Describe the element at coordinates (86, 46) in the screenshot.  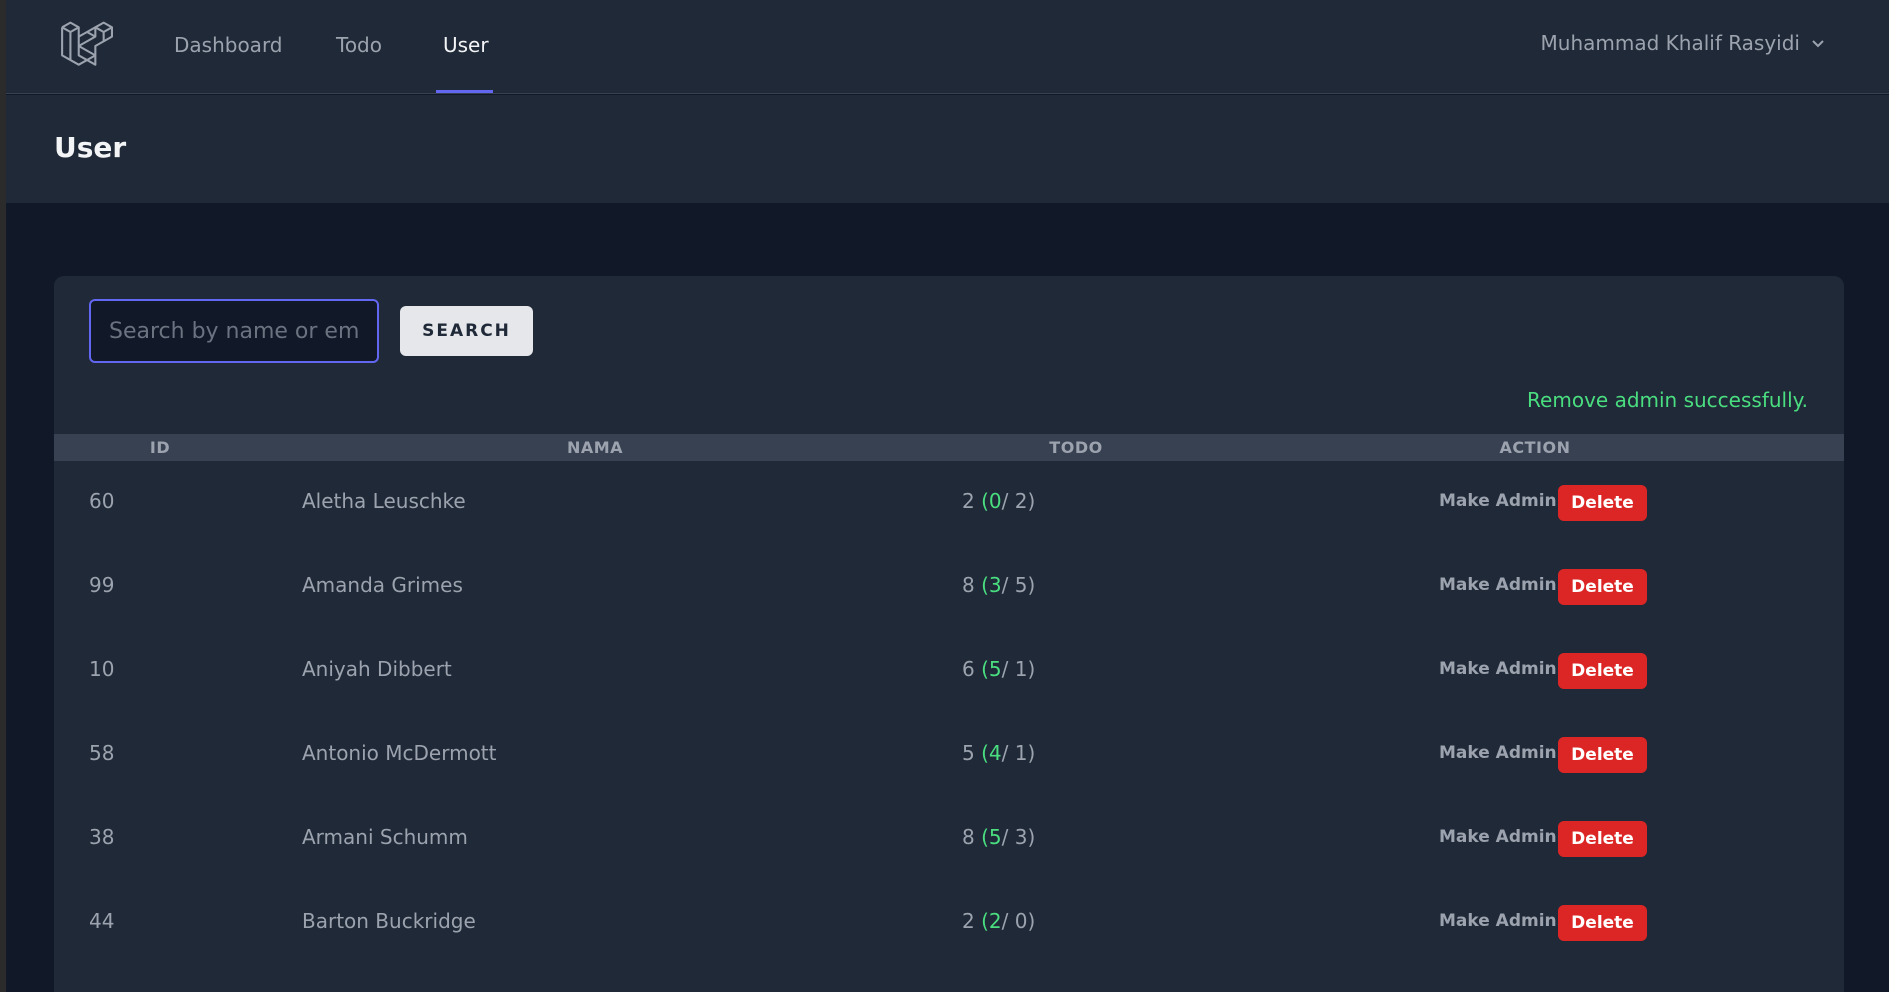
I see `laravel-logo-icon` at that location.